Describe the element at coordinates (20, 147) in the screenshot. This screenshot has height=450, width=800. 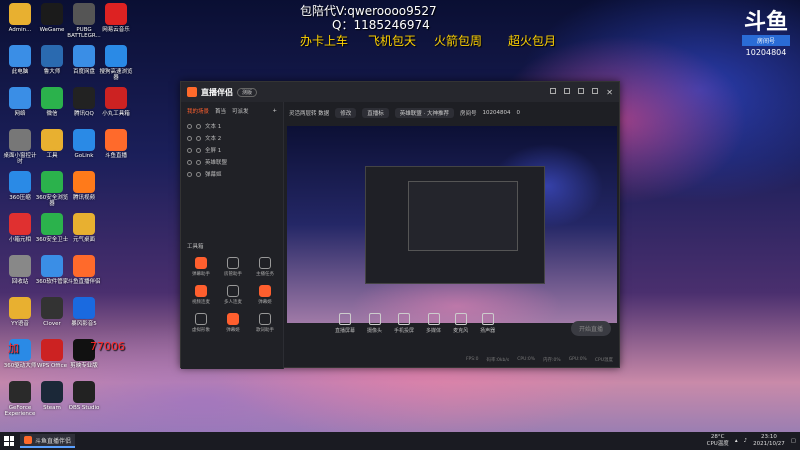
I see `desktop-icon: 桌面小窗控计时` at that location.